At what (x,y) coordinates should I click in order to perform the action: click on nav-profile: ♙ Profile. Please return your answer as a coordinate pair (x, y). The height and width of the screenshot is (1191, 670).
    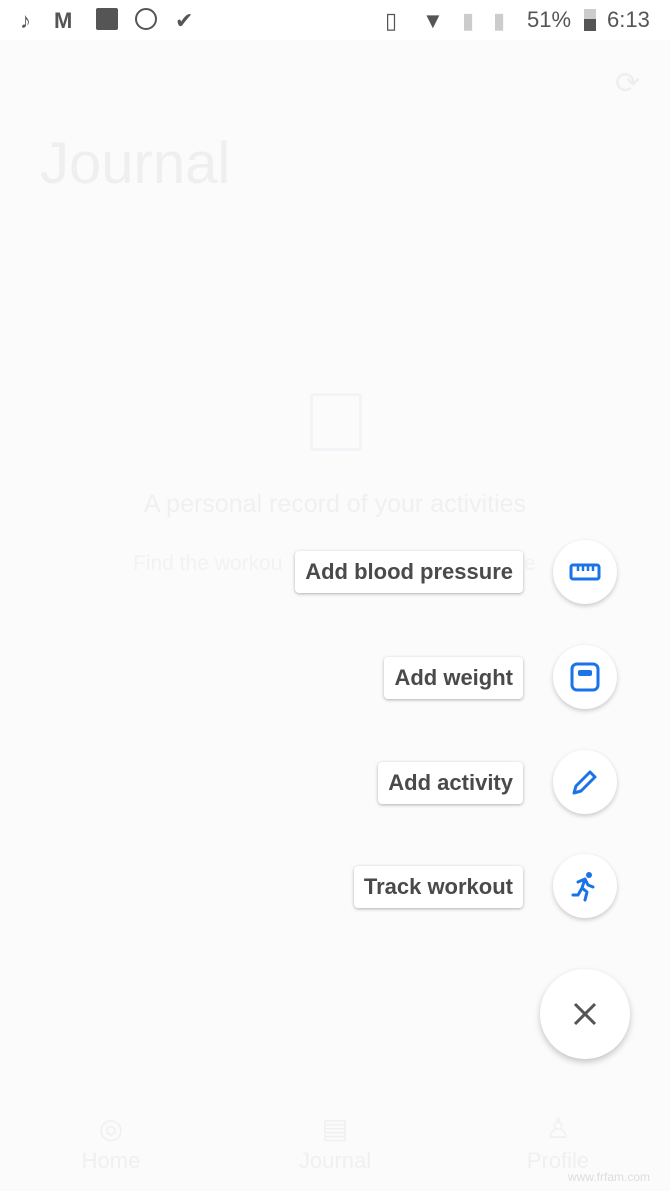
    Looking at the image, I should click on (558, 1143).